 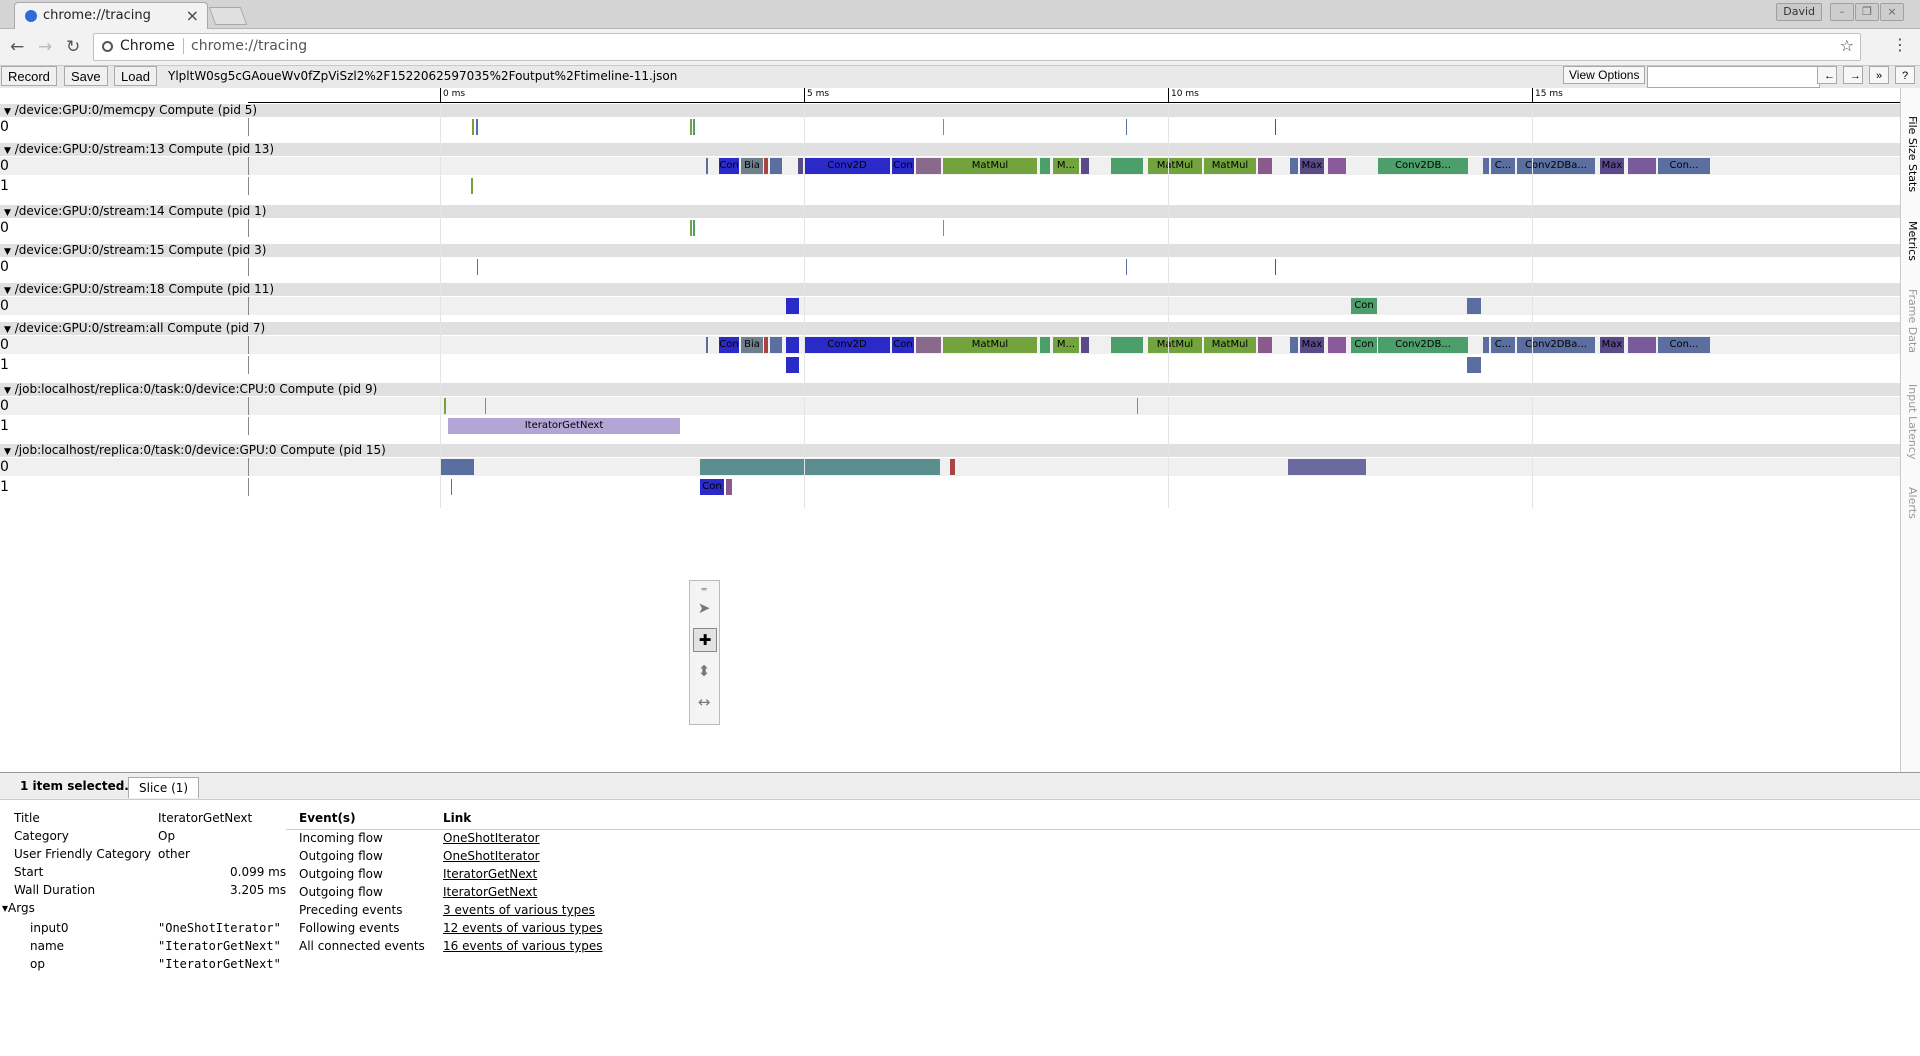 I want to click on view-options-button: View Options, so click(x=1604, y=75).